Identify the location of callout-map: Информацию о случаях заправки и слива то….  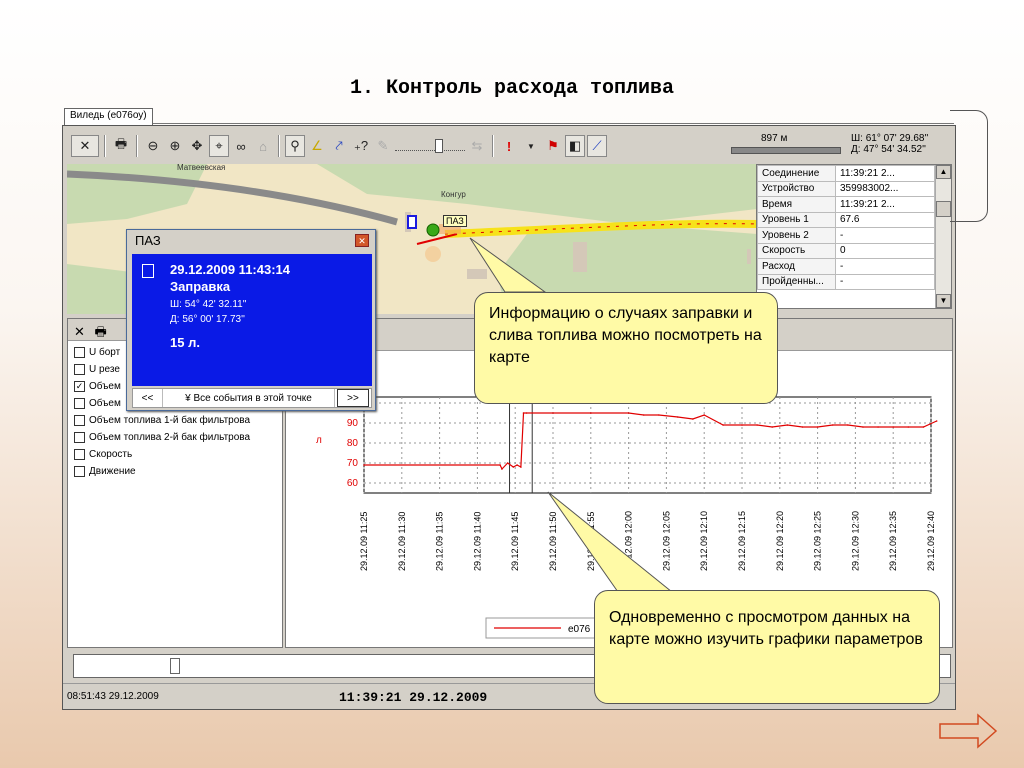
(626, 348).